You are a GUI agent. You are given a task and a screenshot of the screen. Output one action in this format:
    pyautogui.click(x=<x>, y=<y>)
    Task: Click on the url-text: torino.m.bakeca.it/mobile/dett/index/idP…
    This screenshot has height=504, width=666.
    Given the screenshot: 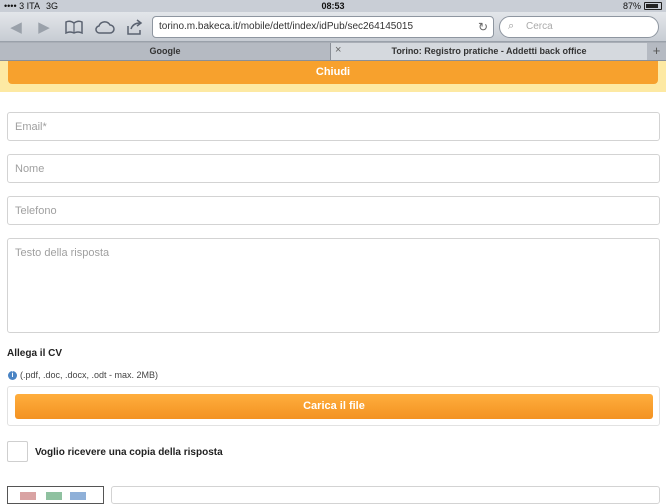 What is the action you would take?
    pyautogui.click(x=286, y=26)
    